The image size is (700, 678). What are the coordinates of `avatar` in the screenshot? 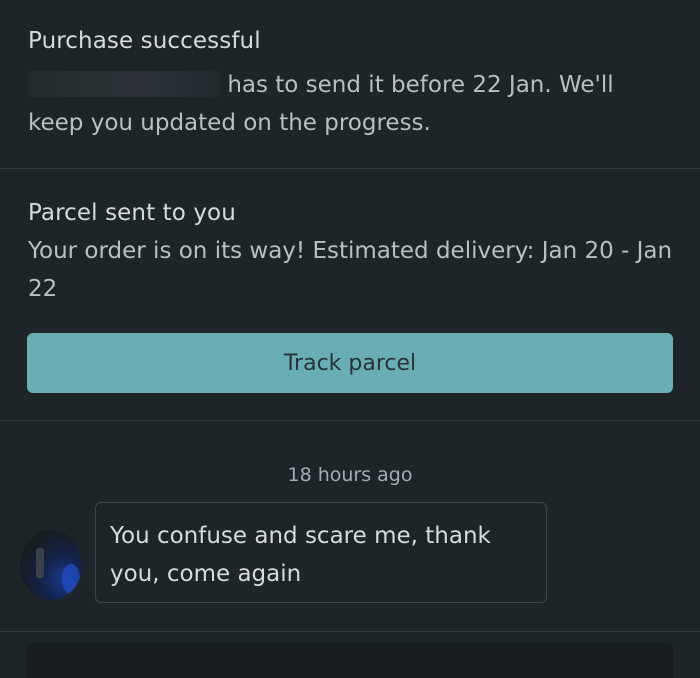 It's located at (51, 565).